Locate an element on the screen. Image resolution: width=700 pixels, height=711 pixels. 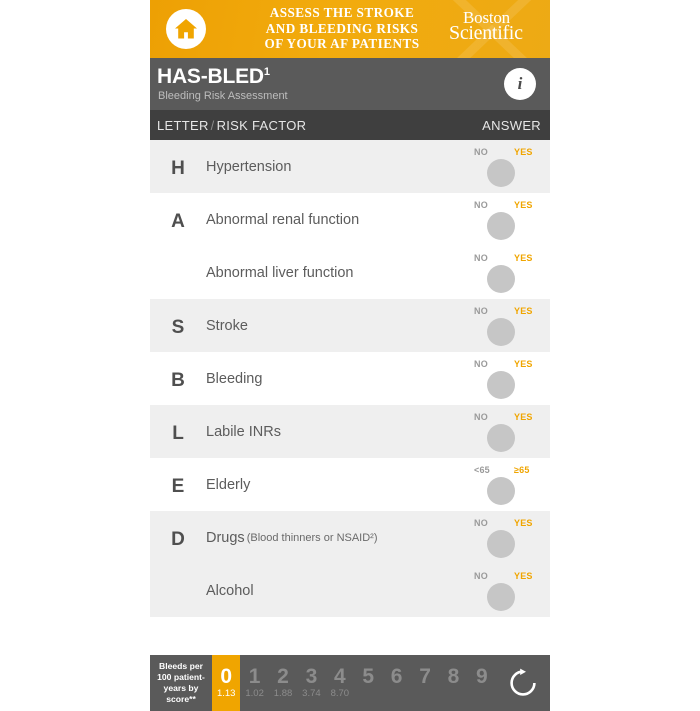
score-cell: 4 8.70 is located at coordinates (340, 683).